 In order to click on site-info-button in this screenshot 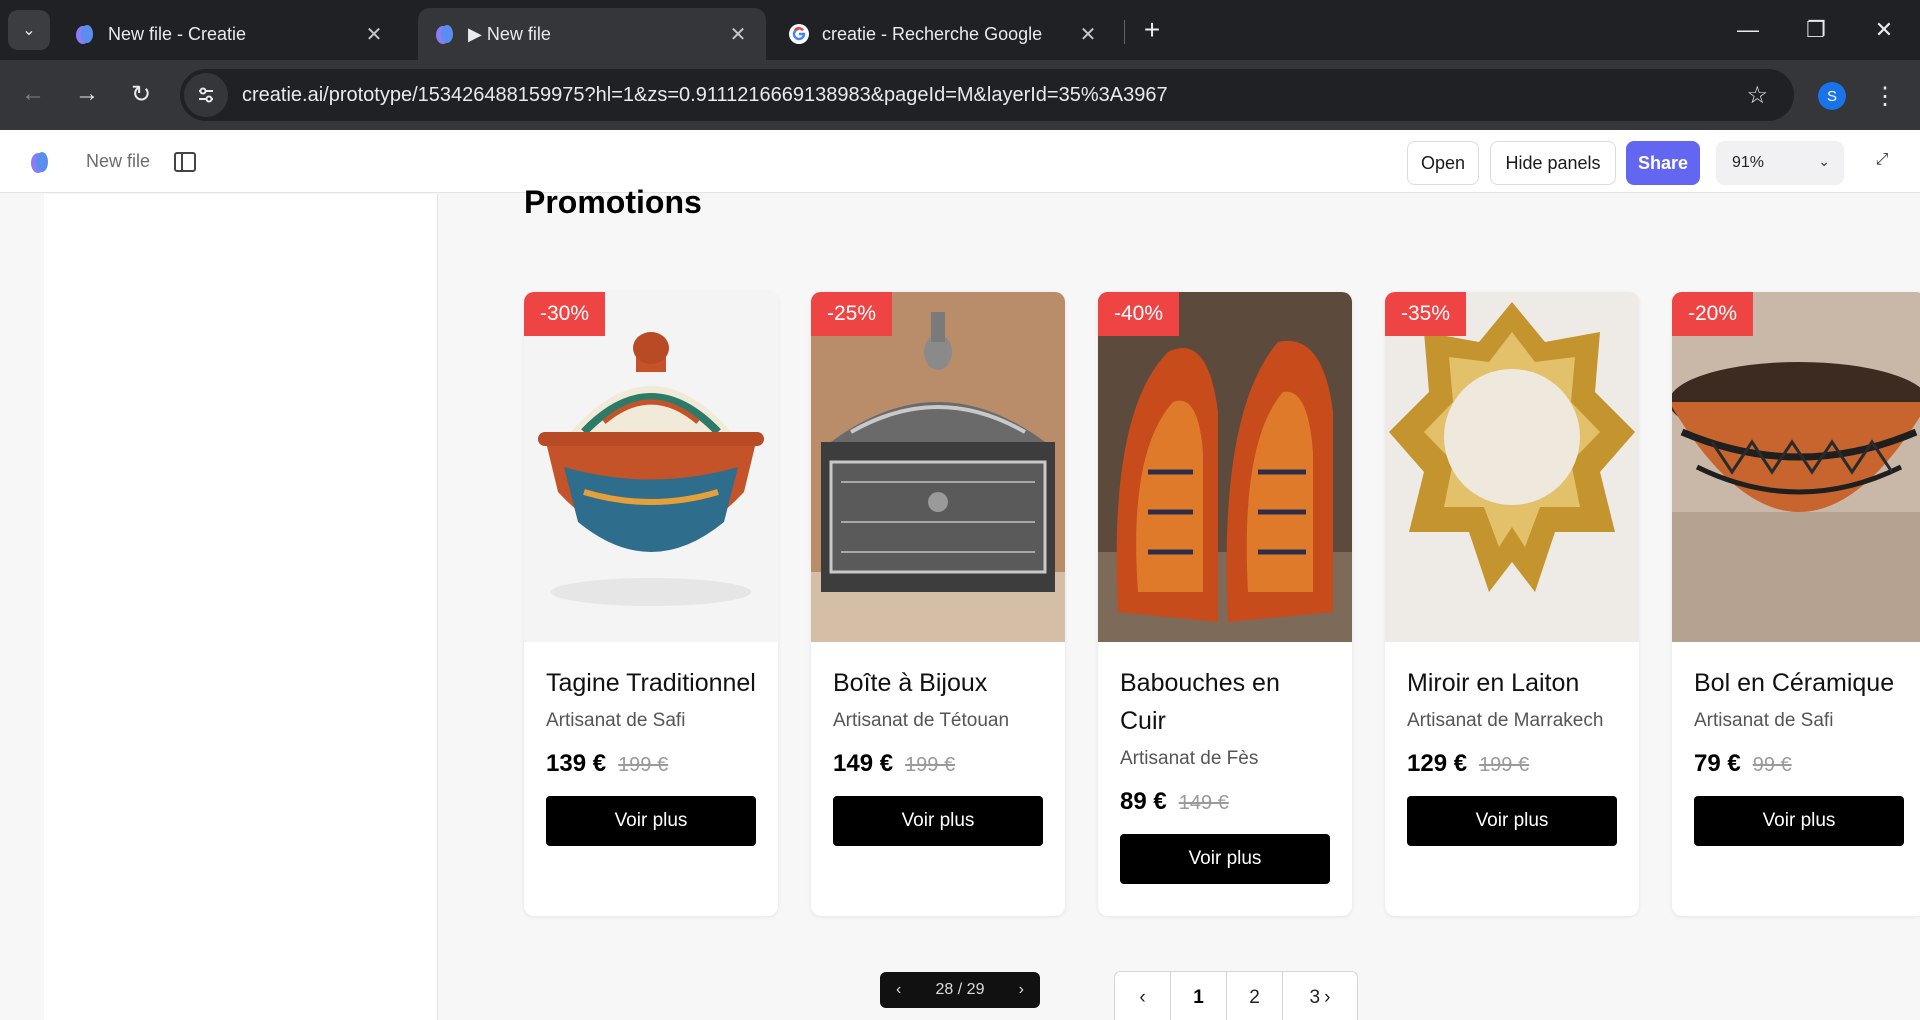, I will do `click(206, 95)`.